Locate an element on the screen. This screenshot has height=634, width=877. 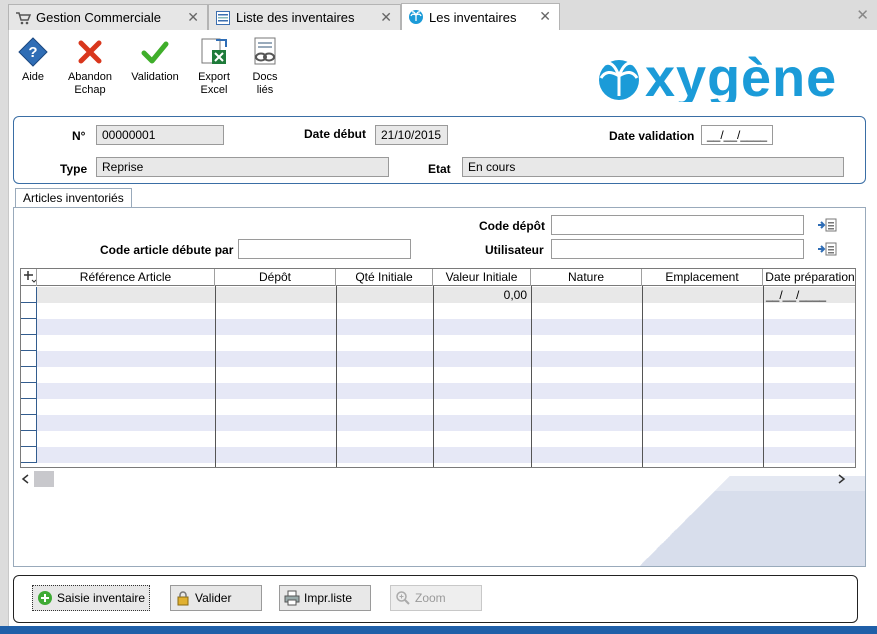
tab-les-inventaires: Les inventaires ✕ is located at coordinates (480, 16).